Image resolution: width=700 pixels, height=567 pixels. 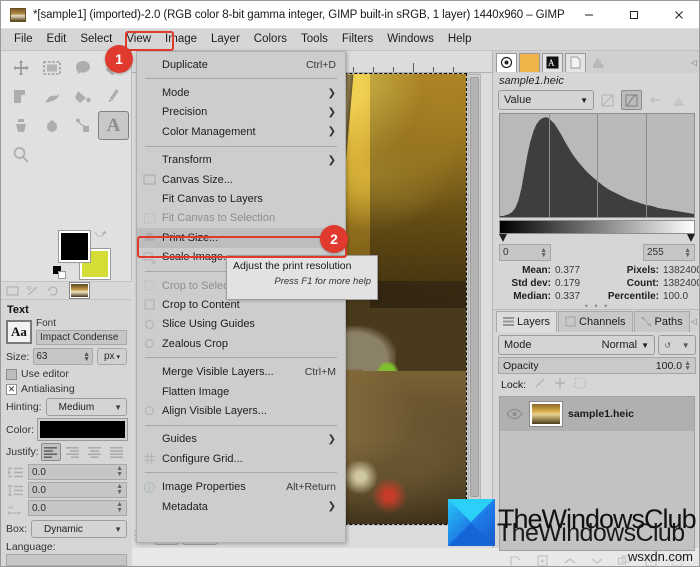 What do you see at coordinates (687, 253) in the screenshot?
I see `range-high-spinner-icon: ▲ ▼` at bounding box center [687, 253].